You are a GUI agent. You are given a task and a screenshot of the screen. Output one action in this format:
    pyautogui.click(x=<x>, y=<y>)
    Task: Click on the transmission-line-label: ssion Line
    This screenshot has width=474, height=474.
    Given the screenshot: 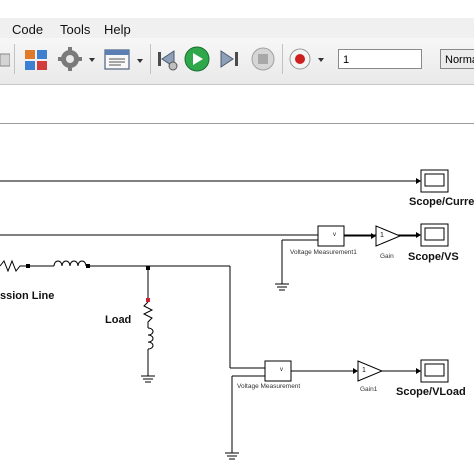 What is the action you would take?
    pyautogui.click(x=27, y=296)
    